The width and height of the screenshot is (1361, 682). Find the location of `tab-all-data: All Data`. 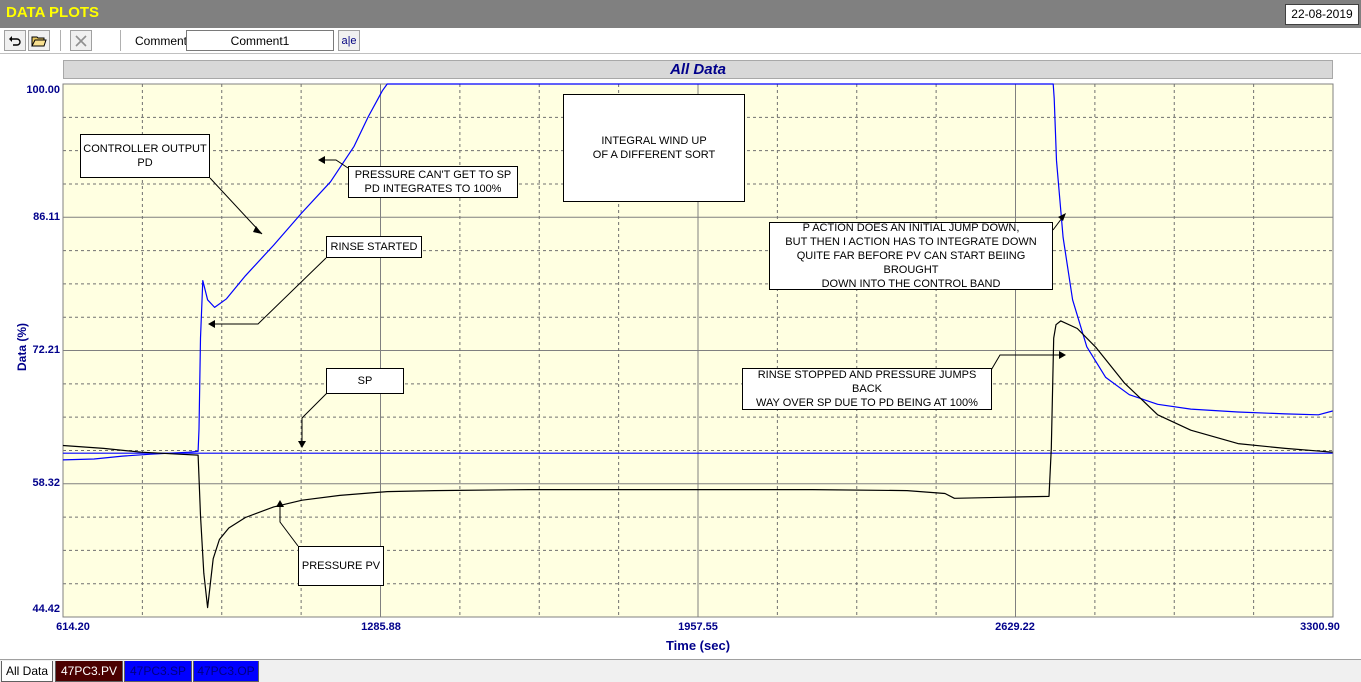

tab-all-data: All Data is located at coordinates (27, 671).